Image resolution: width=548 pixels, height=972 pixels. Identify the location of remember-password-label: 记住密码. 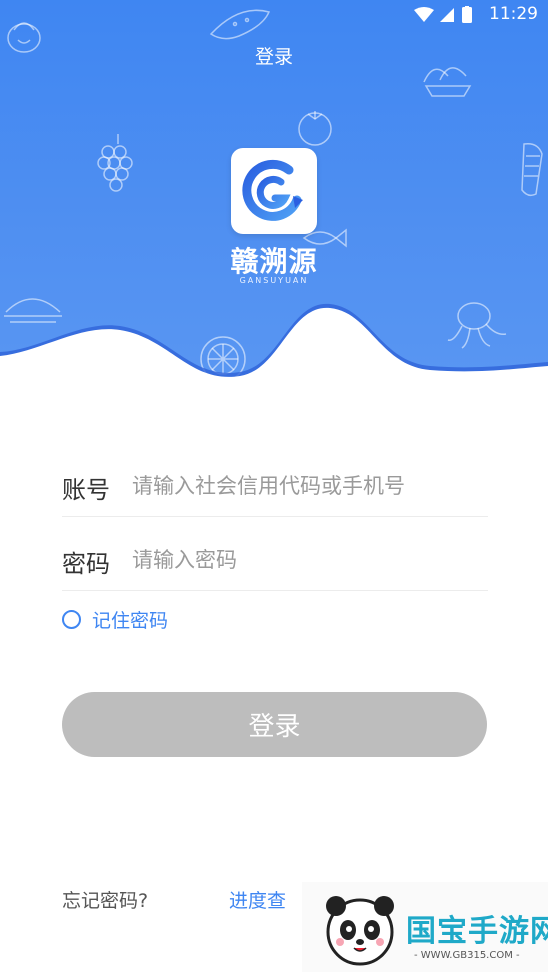
(130, 621).